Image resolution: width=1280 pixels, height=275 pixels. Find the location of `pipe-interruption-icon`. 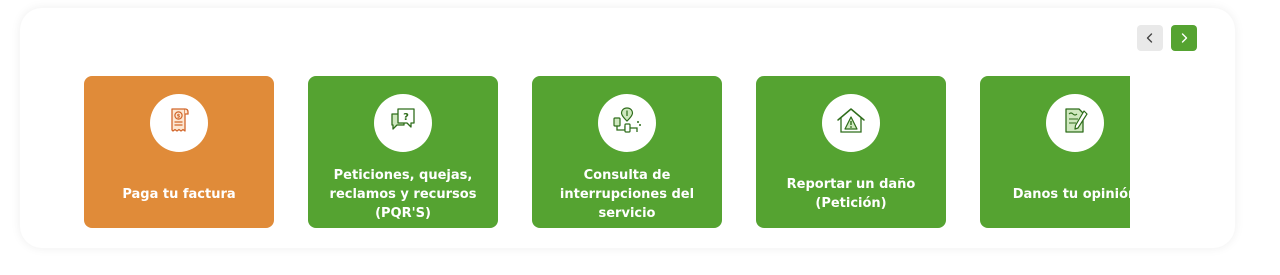

pipe-interruption-icon is located at coordinates (627, 123).